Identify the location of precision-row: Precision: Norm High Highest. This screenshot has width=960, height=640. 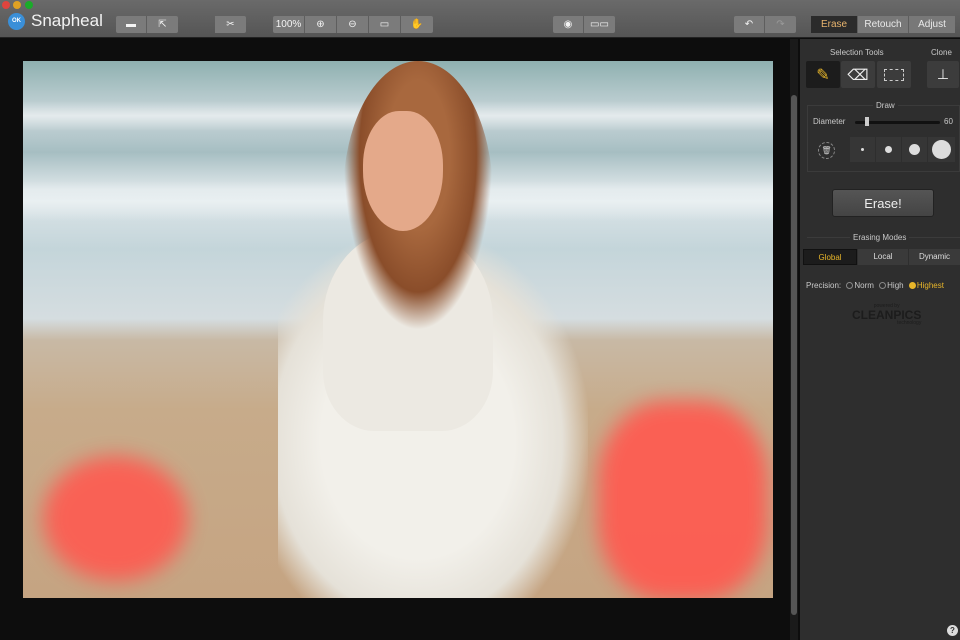
(875, 285).